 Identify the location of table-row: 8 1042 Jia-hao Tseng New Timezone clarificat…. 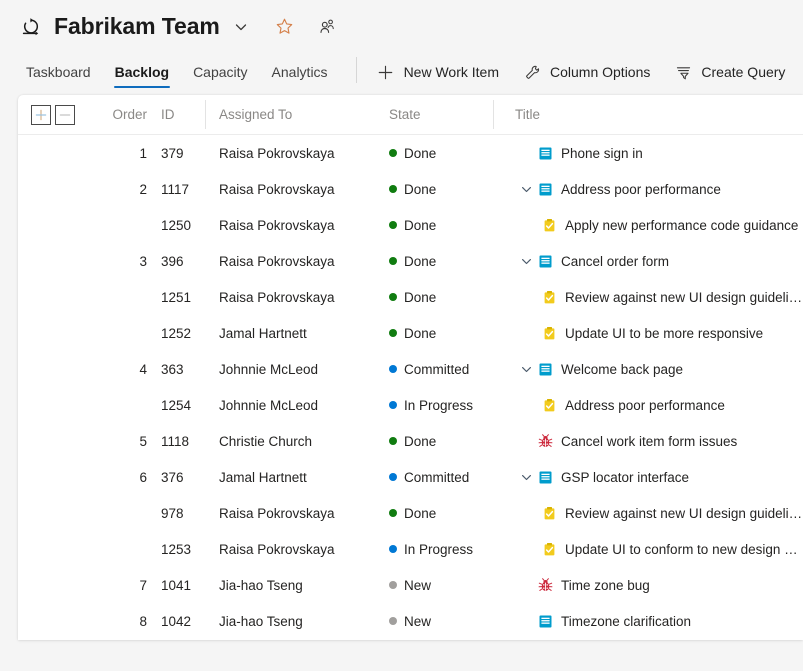
(410, 621).